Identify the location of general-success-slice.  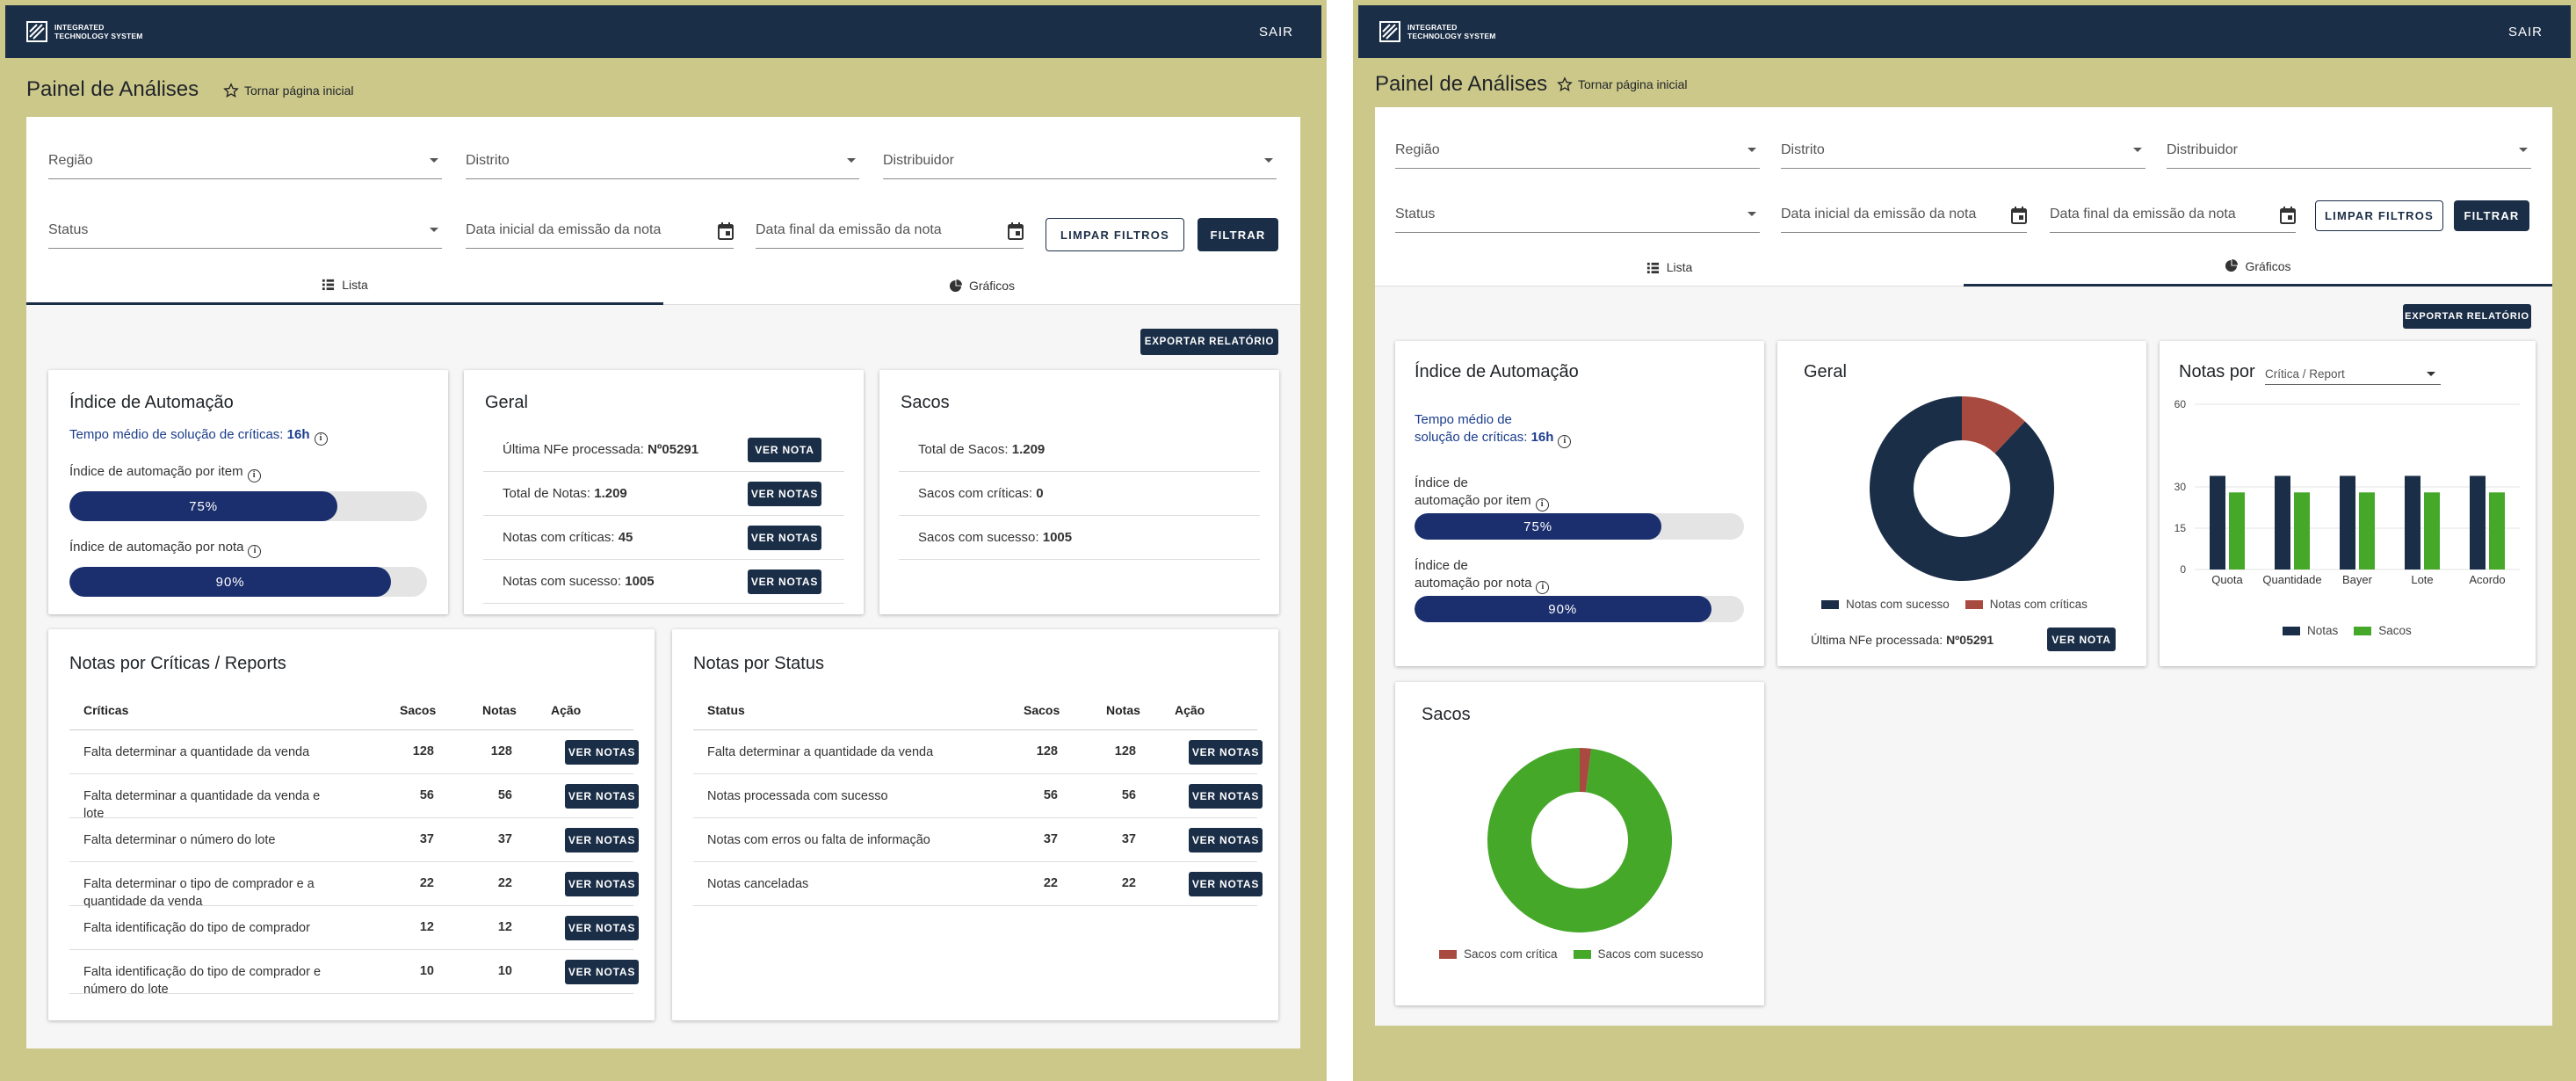
(1962, 489).